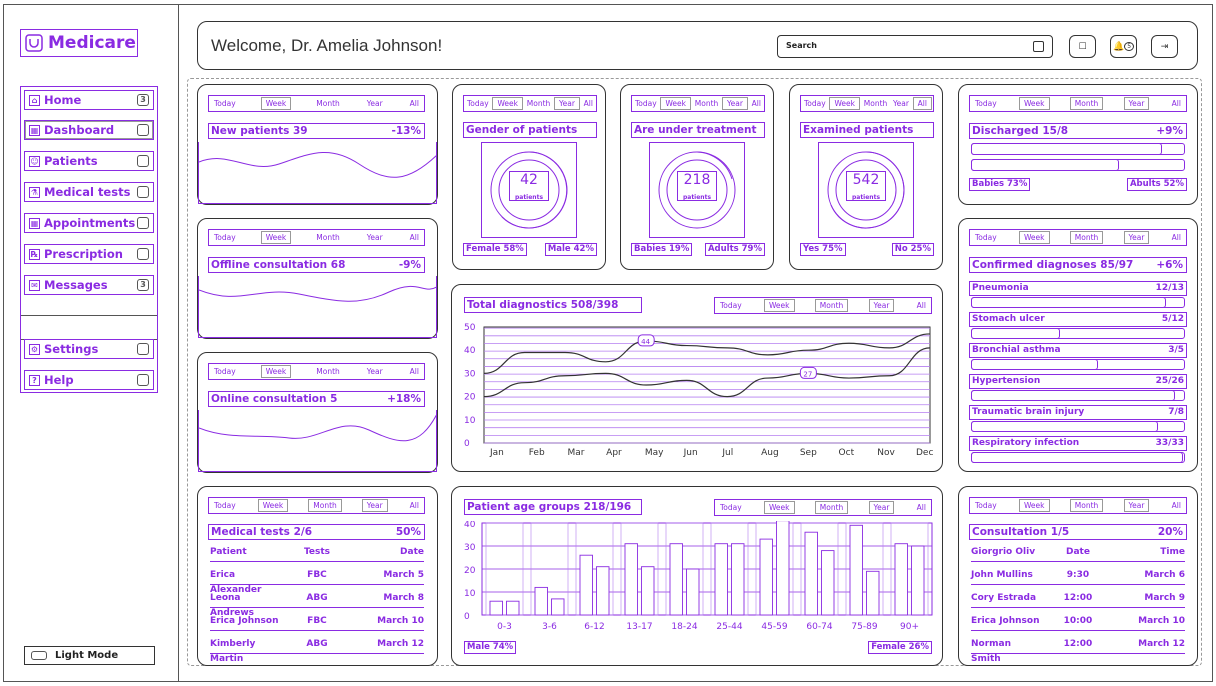 Image resolution: width=1216 pixels, height=686 pixels. Describe the element at coordinates (1164, 46) in the screenshot. I see `logout-button: ⇥` at that location.